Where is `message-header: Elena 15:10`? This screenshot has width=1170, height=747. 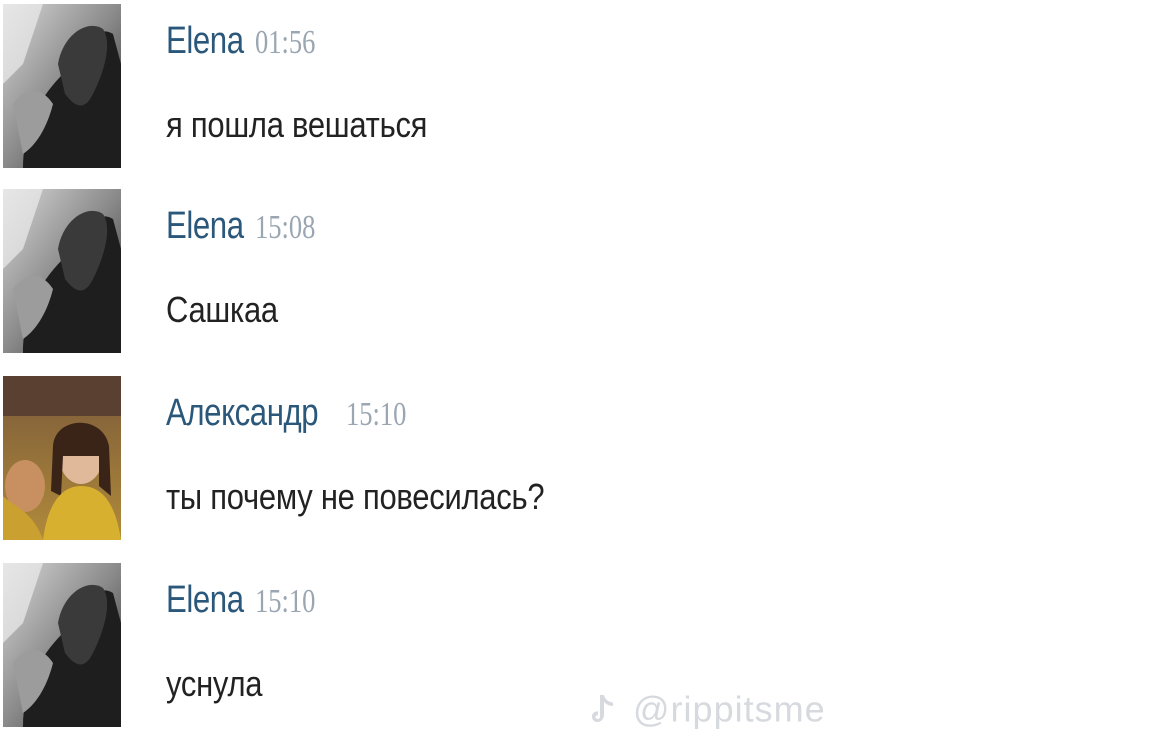 message-header: Elena 15:10 is located at coordinates (249, 600).